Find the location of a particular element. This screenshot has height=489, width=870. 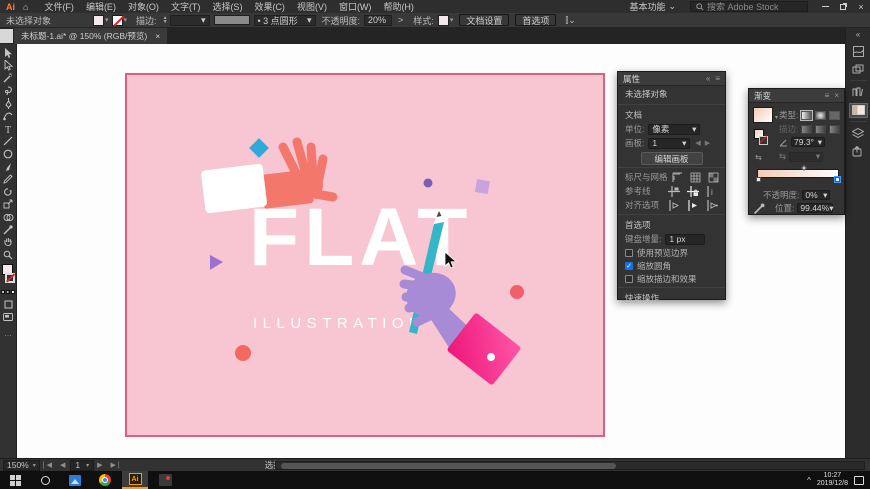

menu-file: 文件(F) is located at coordinates (59, 6).